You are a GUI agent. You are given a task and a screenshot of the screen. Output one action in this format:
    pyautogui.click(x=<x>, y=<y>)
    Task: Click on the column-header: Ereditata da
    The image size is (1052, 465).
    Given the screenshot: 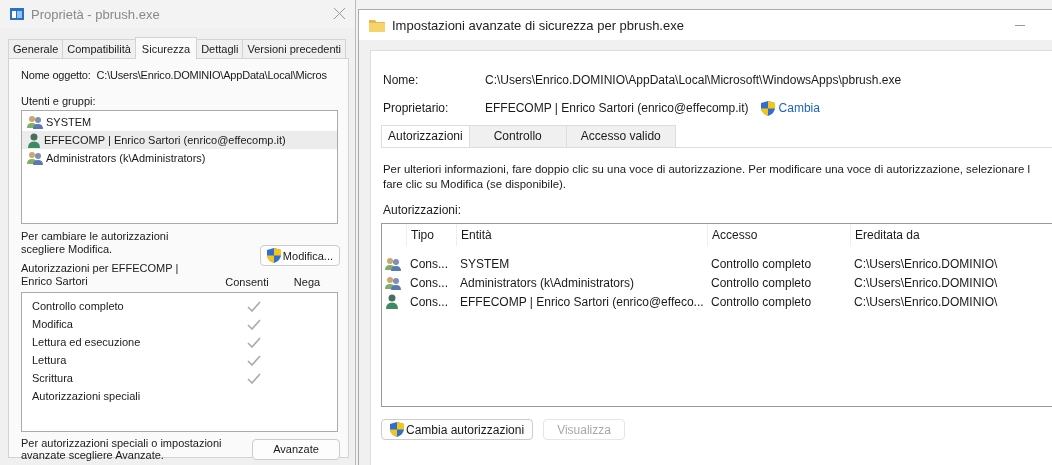 What is the action you would take?
    pyautogui.click(x=951, y=235)
    